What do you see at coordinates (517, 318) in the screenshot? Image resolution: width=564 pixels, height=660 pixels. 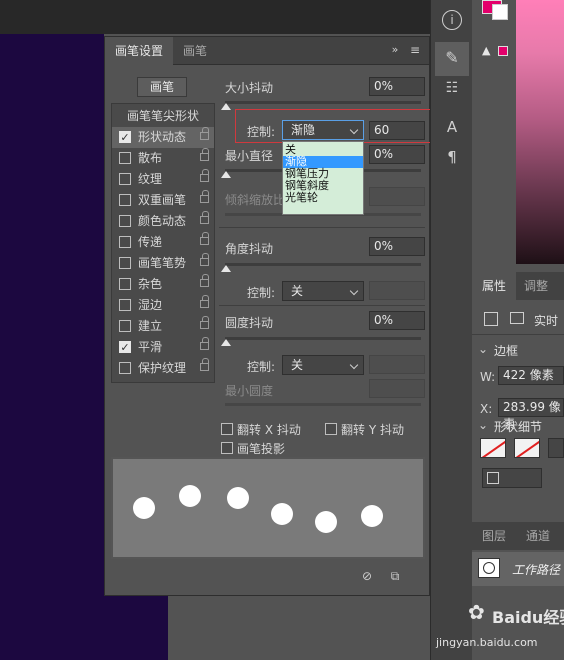 I see `image-icon` at bounding box center [517, 318].